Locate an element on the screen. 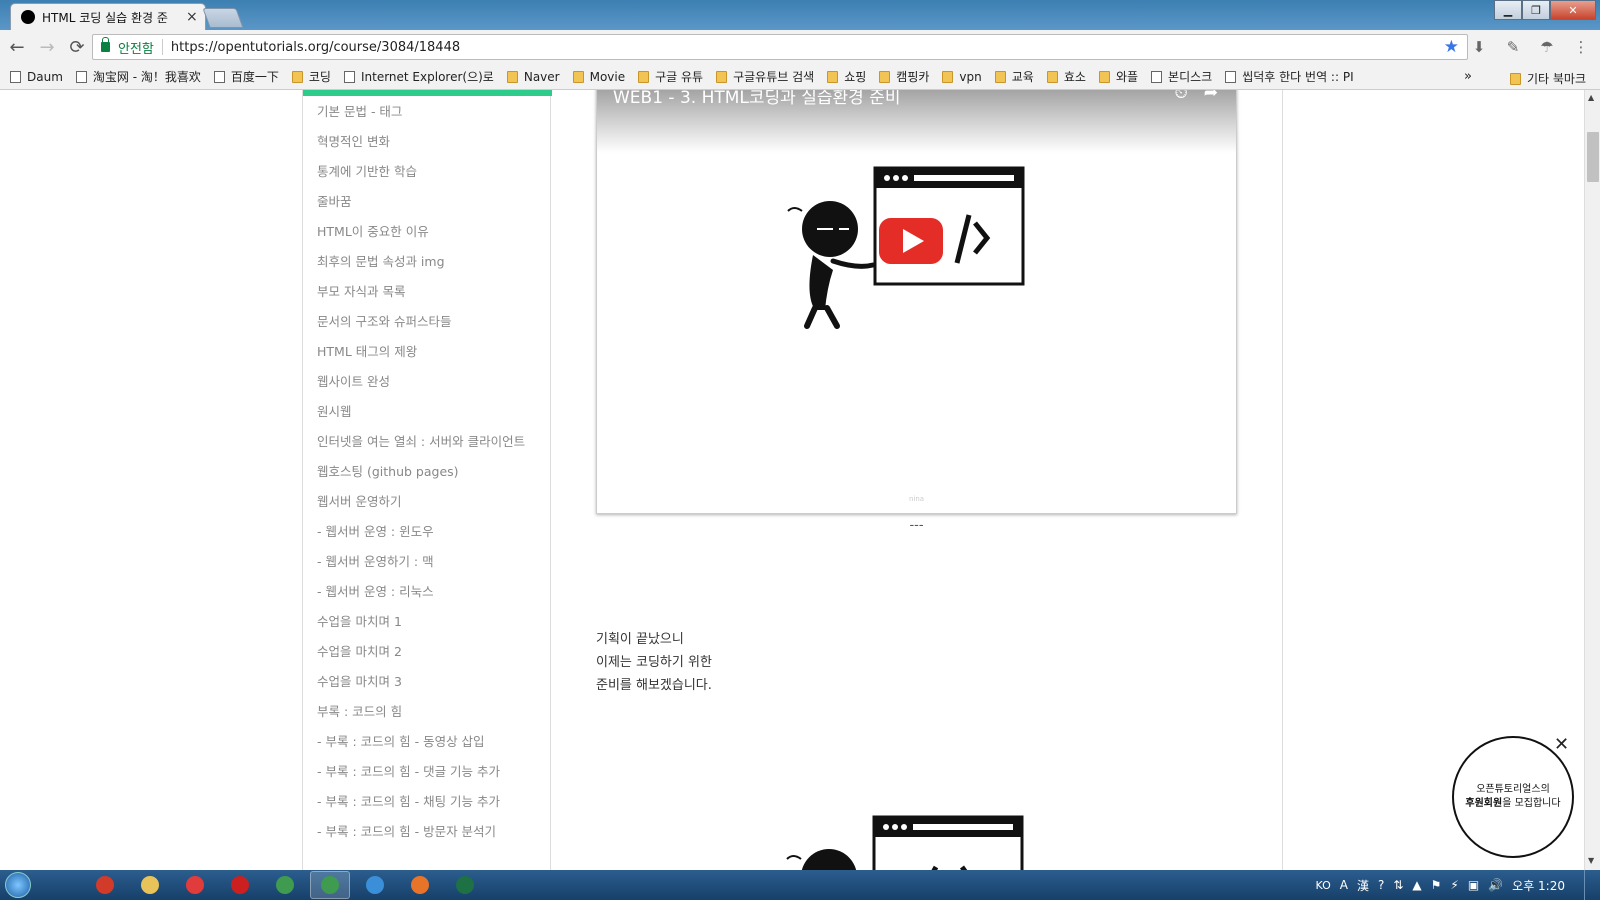  sidebar-lesson-item: 부모 자식과 목록 is located at coordinates (421, 297).